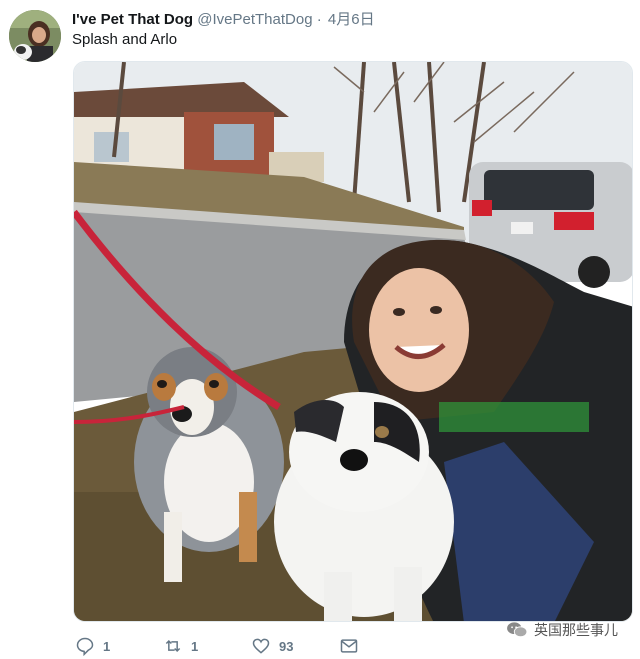 This screenshot has width=640, height=659. Describe the element at coordinates (132, 19) in the screenshot. I see `display-name: I've Pet That Dog` at that location.